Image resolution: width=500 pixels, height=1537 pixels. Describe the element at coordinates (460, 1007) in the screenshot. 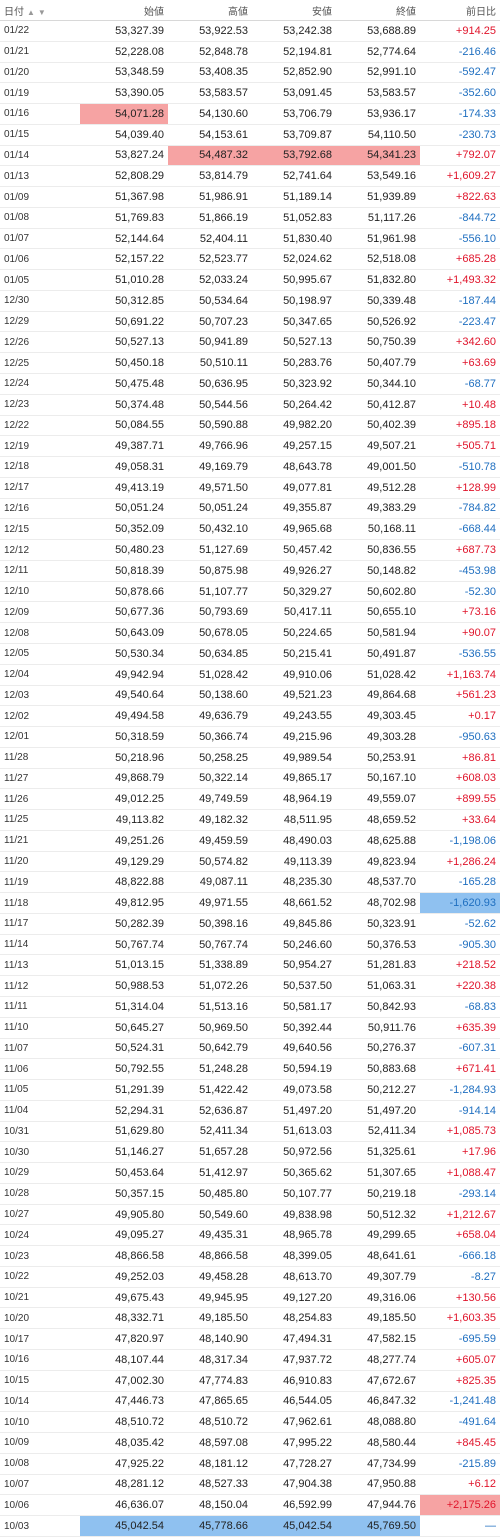

I see `change-cell: -68.83` at that location.